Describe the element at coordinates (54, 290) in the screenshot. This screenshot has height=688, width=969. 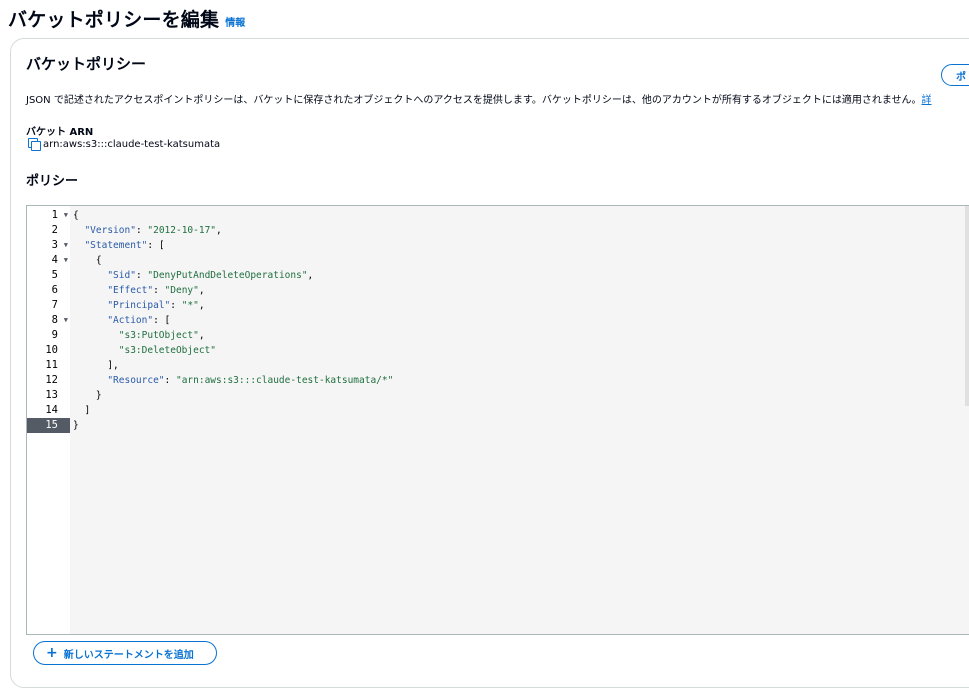
I see `line-number-text: 6` at that location.